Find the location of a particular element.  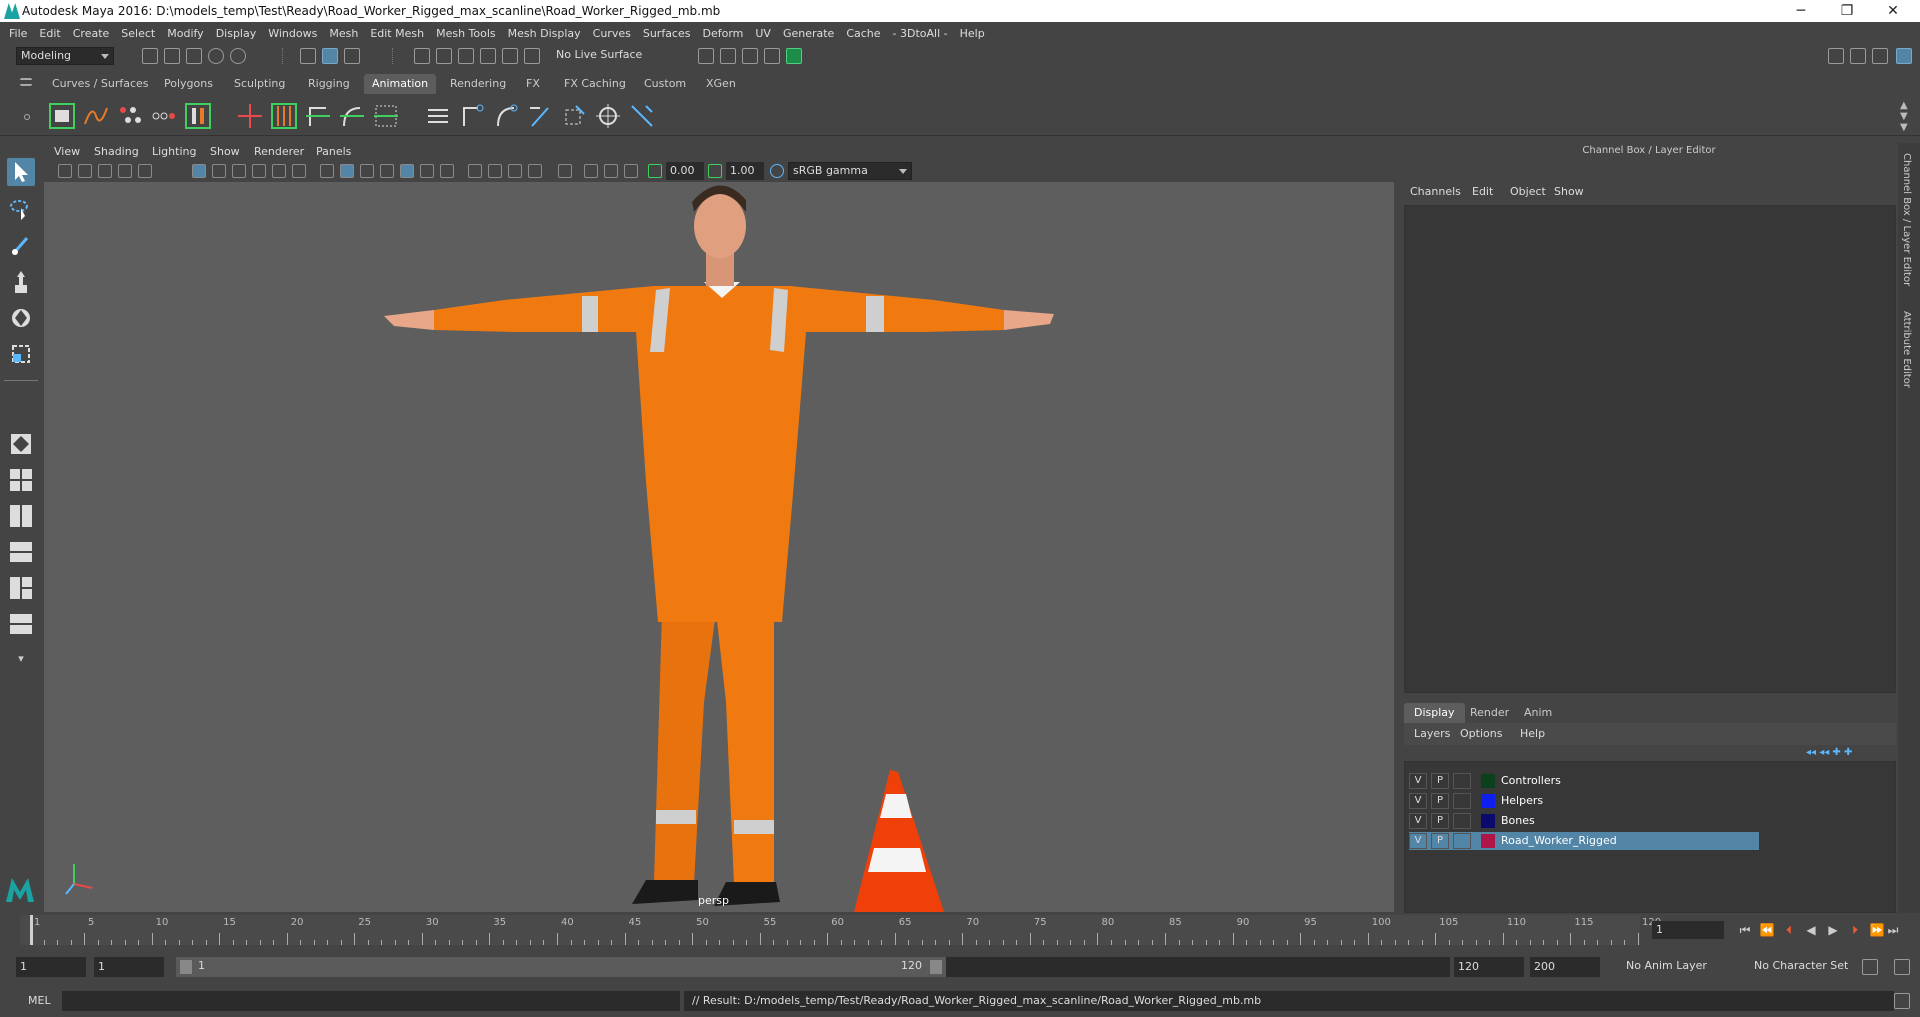

menu-windows: Windows is located at coordinates (292, 33).